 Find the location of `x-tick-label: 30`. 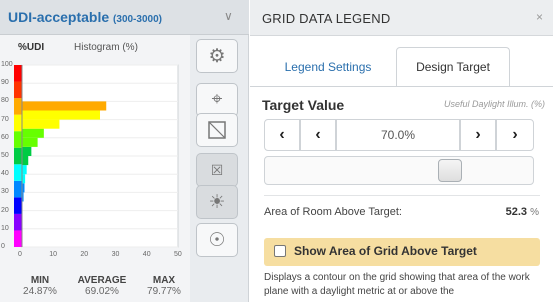

x-tick-label: 30 is located at coordinates (115, 254).